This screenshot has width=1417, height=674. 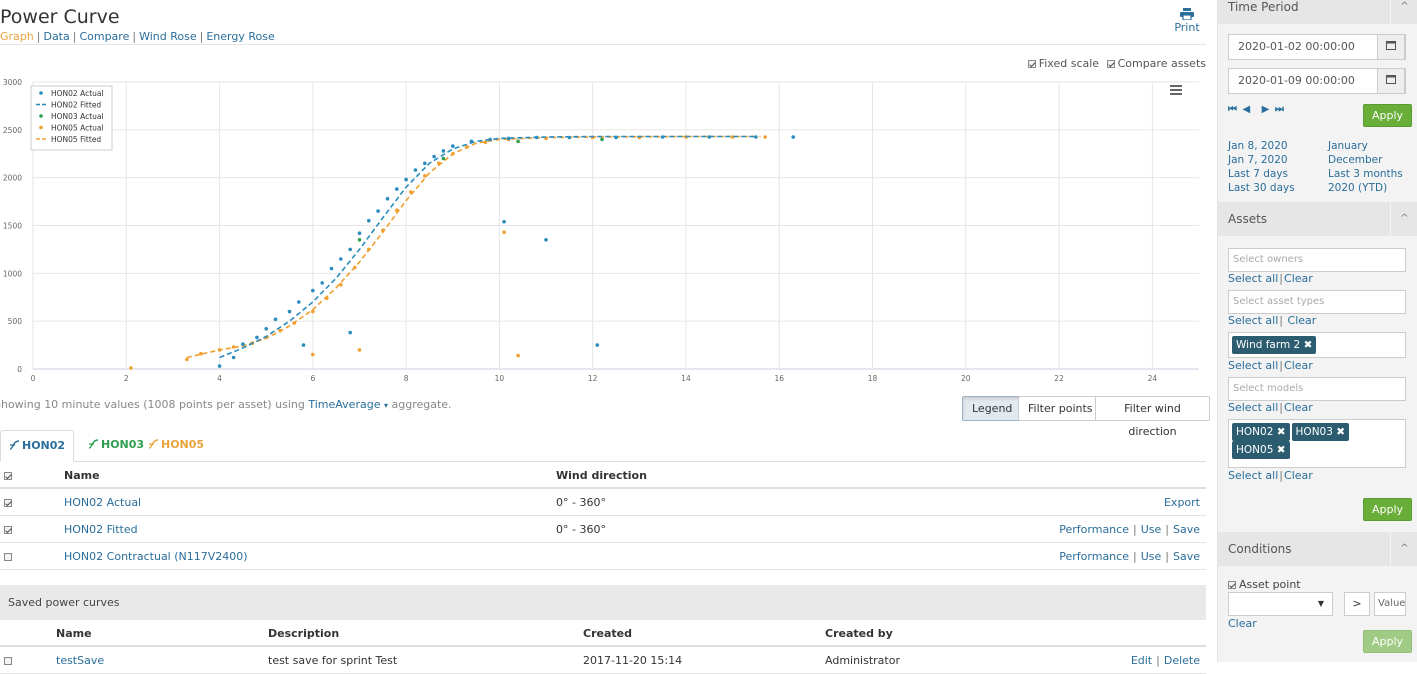 What do you see at coordinates (1031, 64) in the screenshot?
I see `fixed-scale-checkbox` at bounding box center [1031, 64].